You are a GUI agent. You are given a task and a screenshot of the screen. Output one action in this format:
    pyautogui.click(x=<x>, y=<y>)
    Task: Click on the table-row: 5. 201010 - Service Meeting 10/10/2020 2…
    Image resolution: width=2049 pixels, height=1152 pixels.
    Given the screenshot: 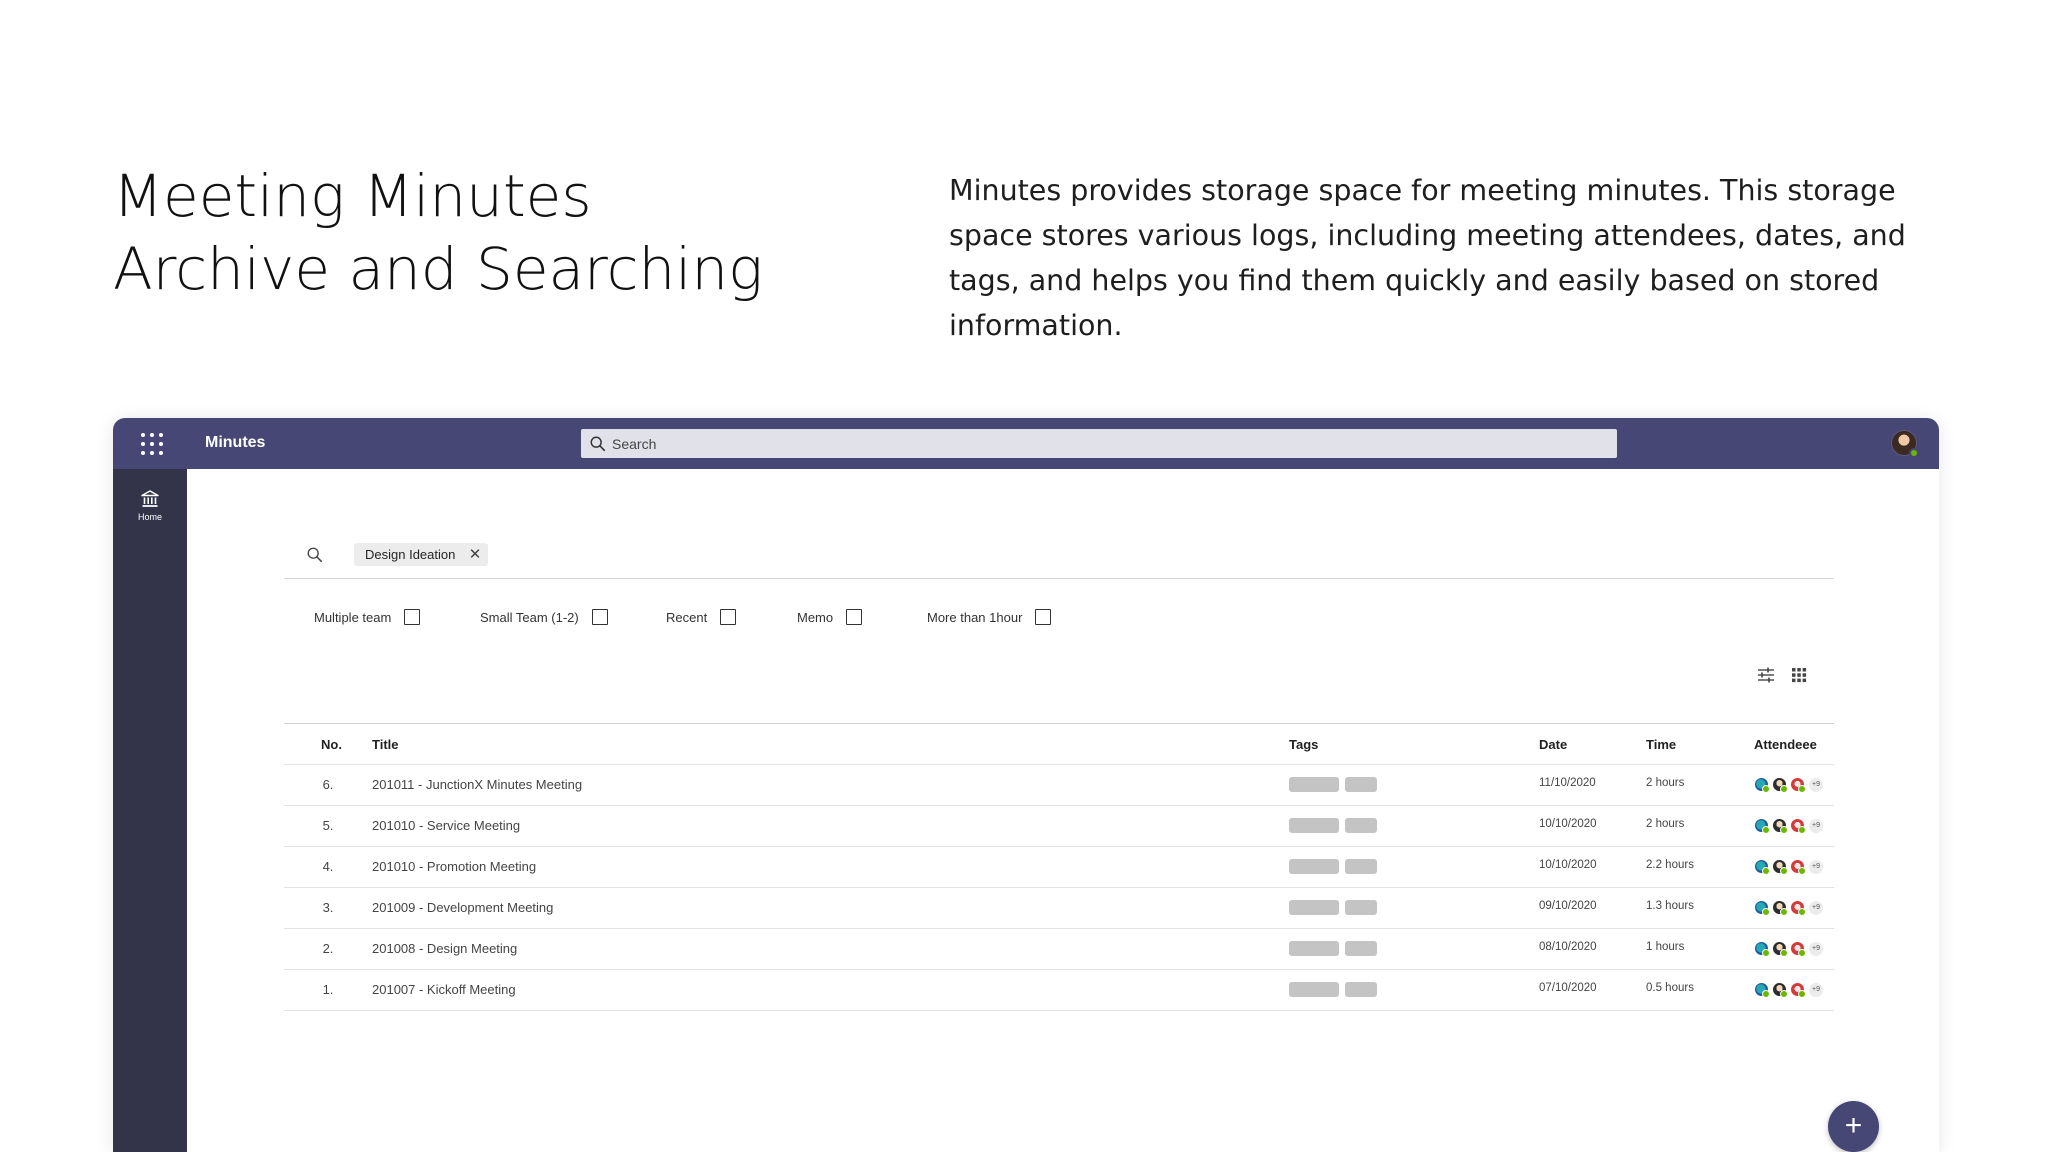 What is the action you would take?
    pyautogui.click(x=1059, y=826)
    